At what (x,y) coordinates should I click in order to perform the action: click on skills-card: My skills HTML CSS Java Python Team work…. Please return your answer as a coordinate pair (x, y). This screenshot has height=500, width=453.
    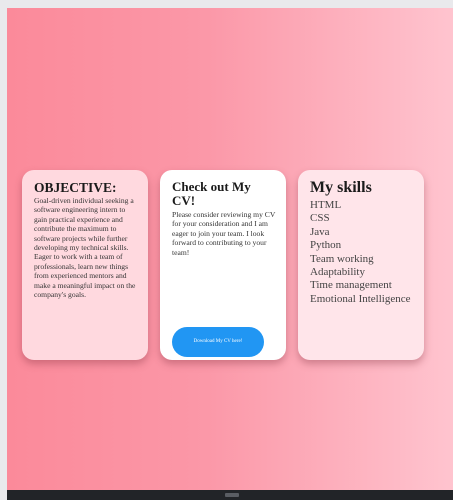
    Looking at the image, I should click on (361, 265).